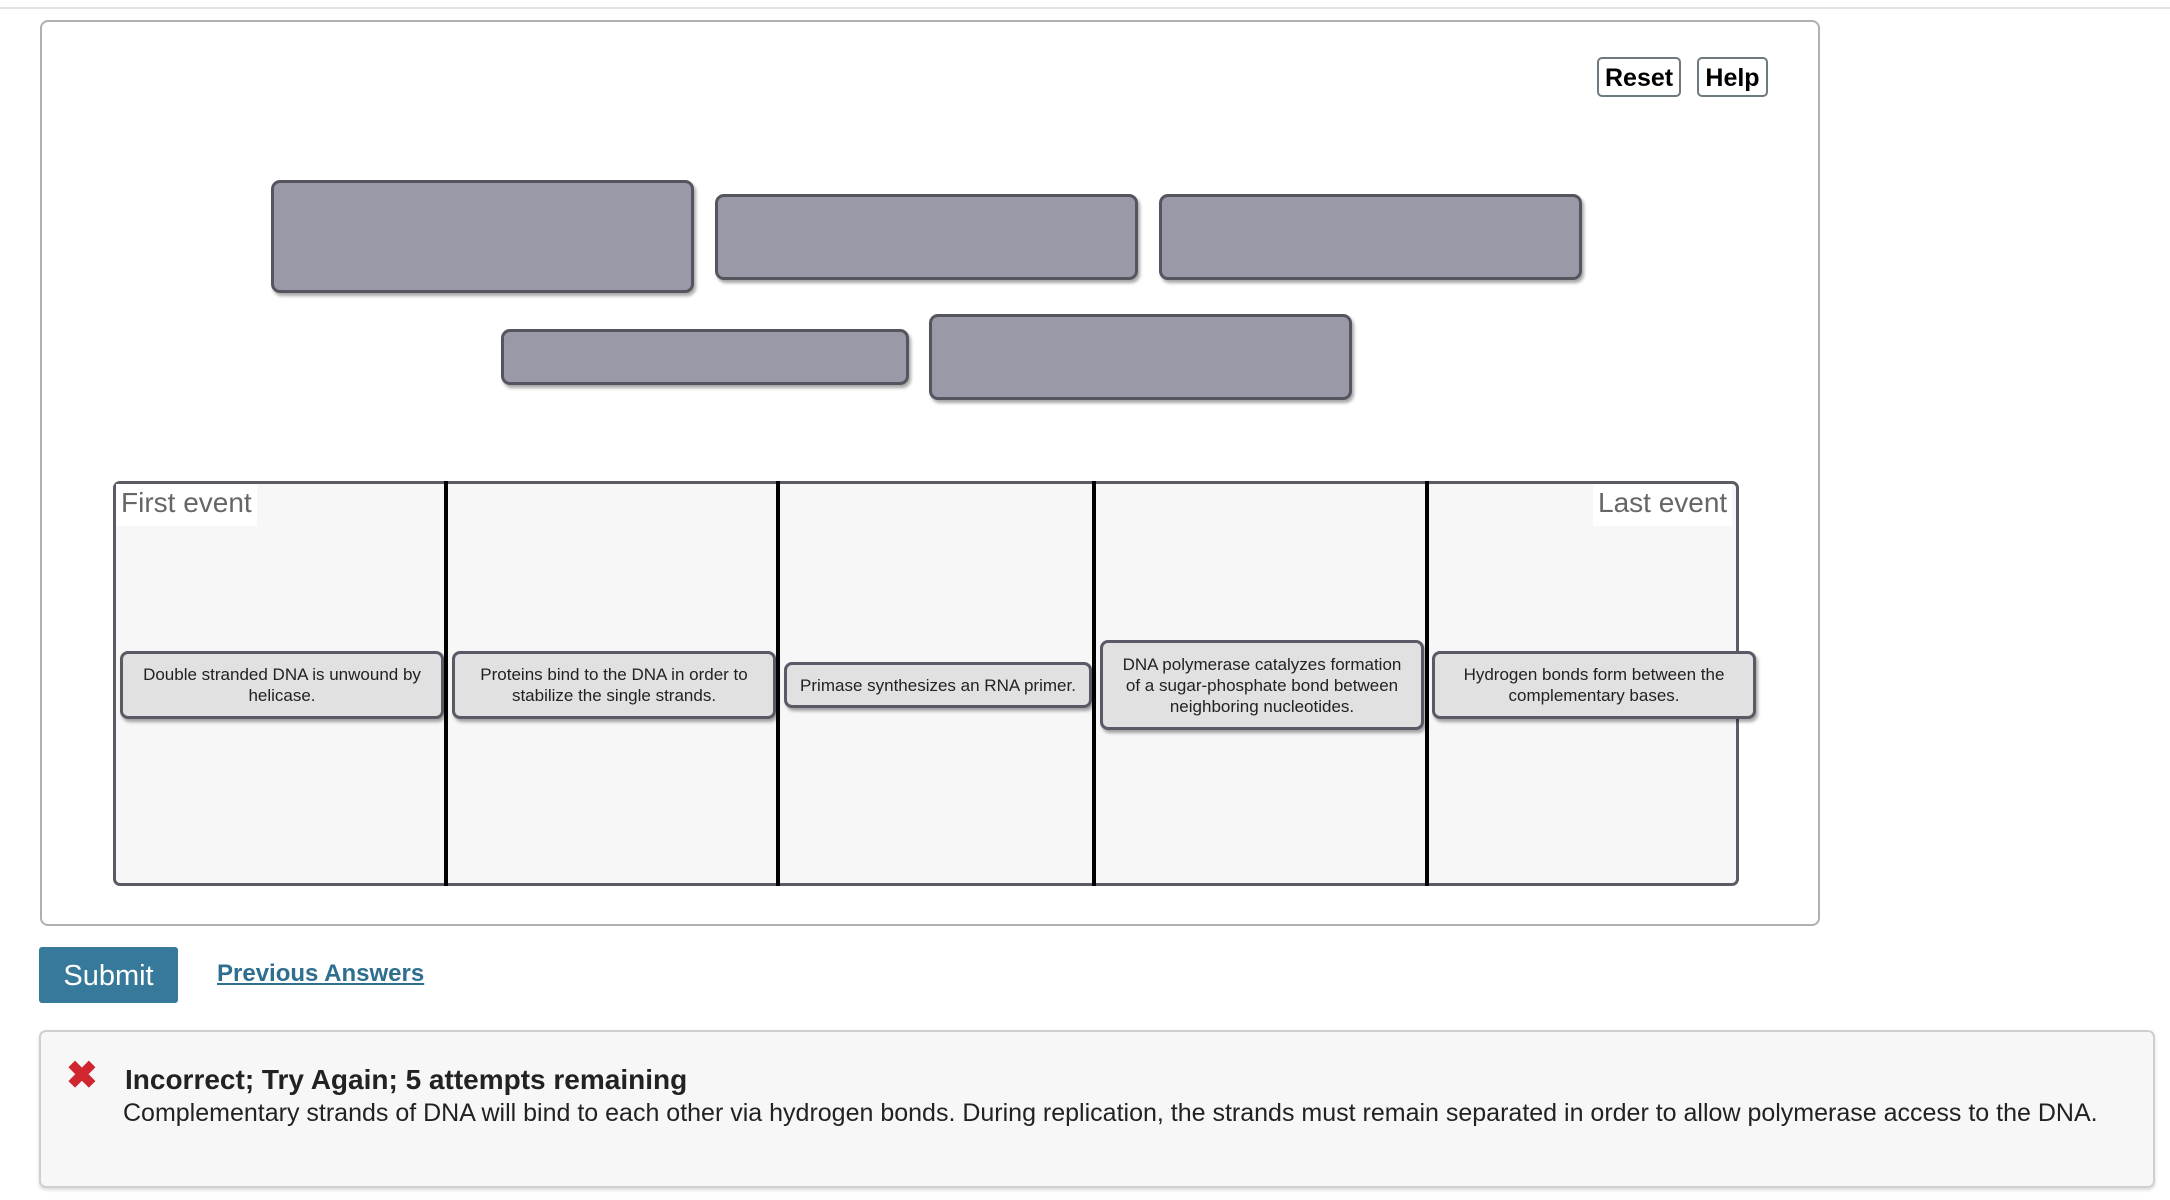 This screenshot has height=1200, width=2170. I want to click on event-card-text: Primase synthesizes an RNA primer., so click(938, 685).